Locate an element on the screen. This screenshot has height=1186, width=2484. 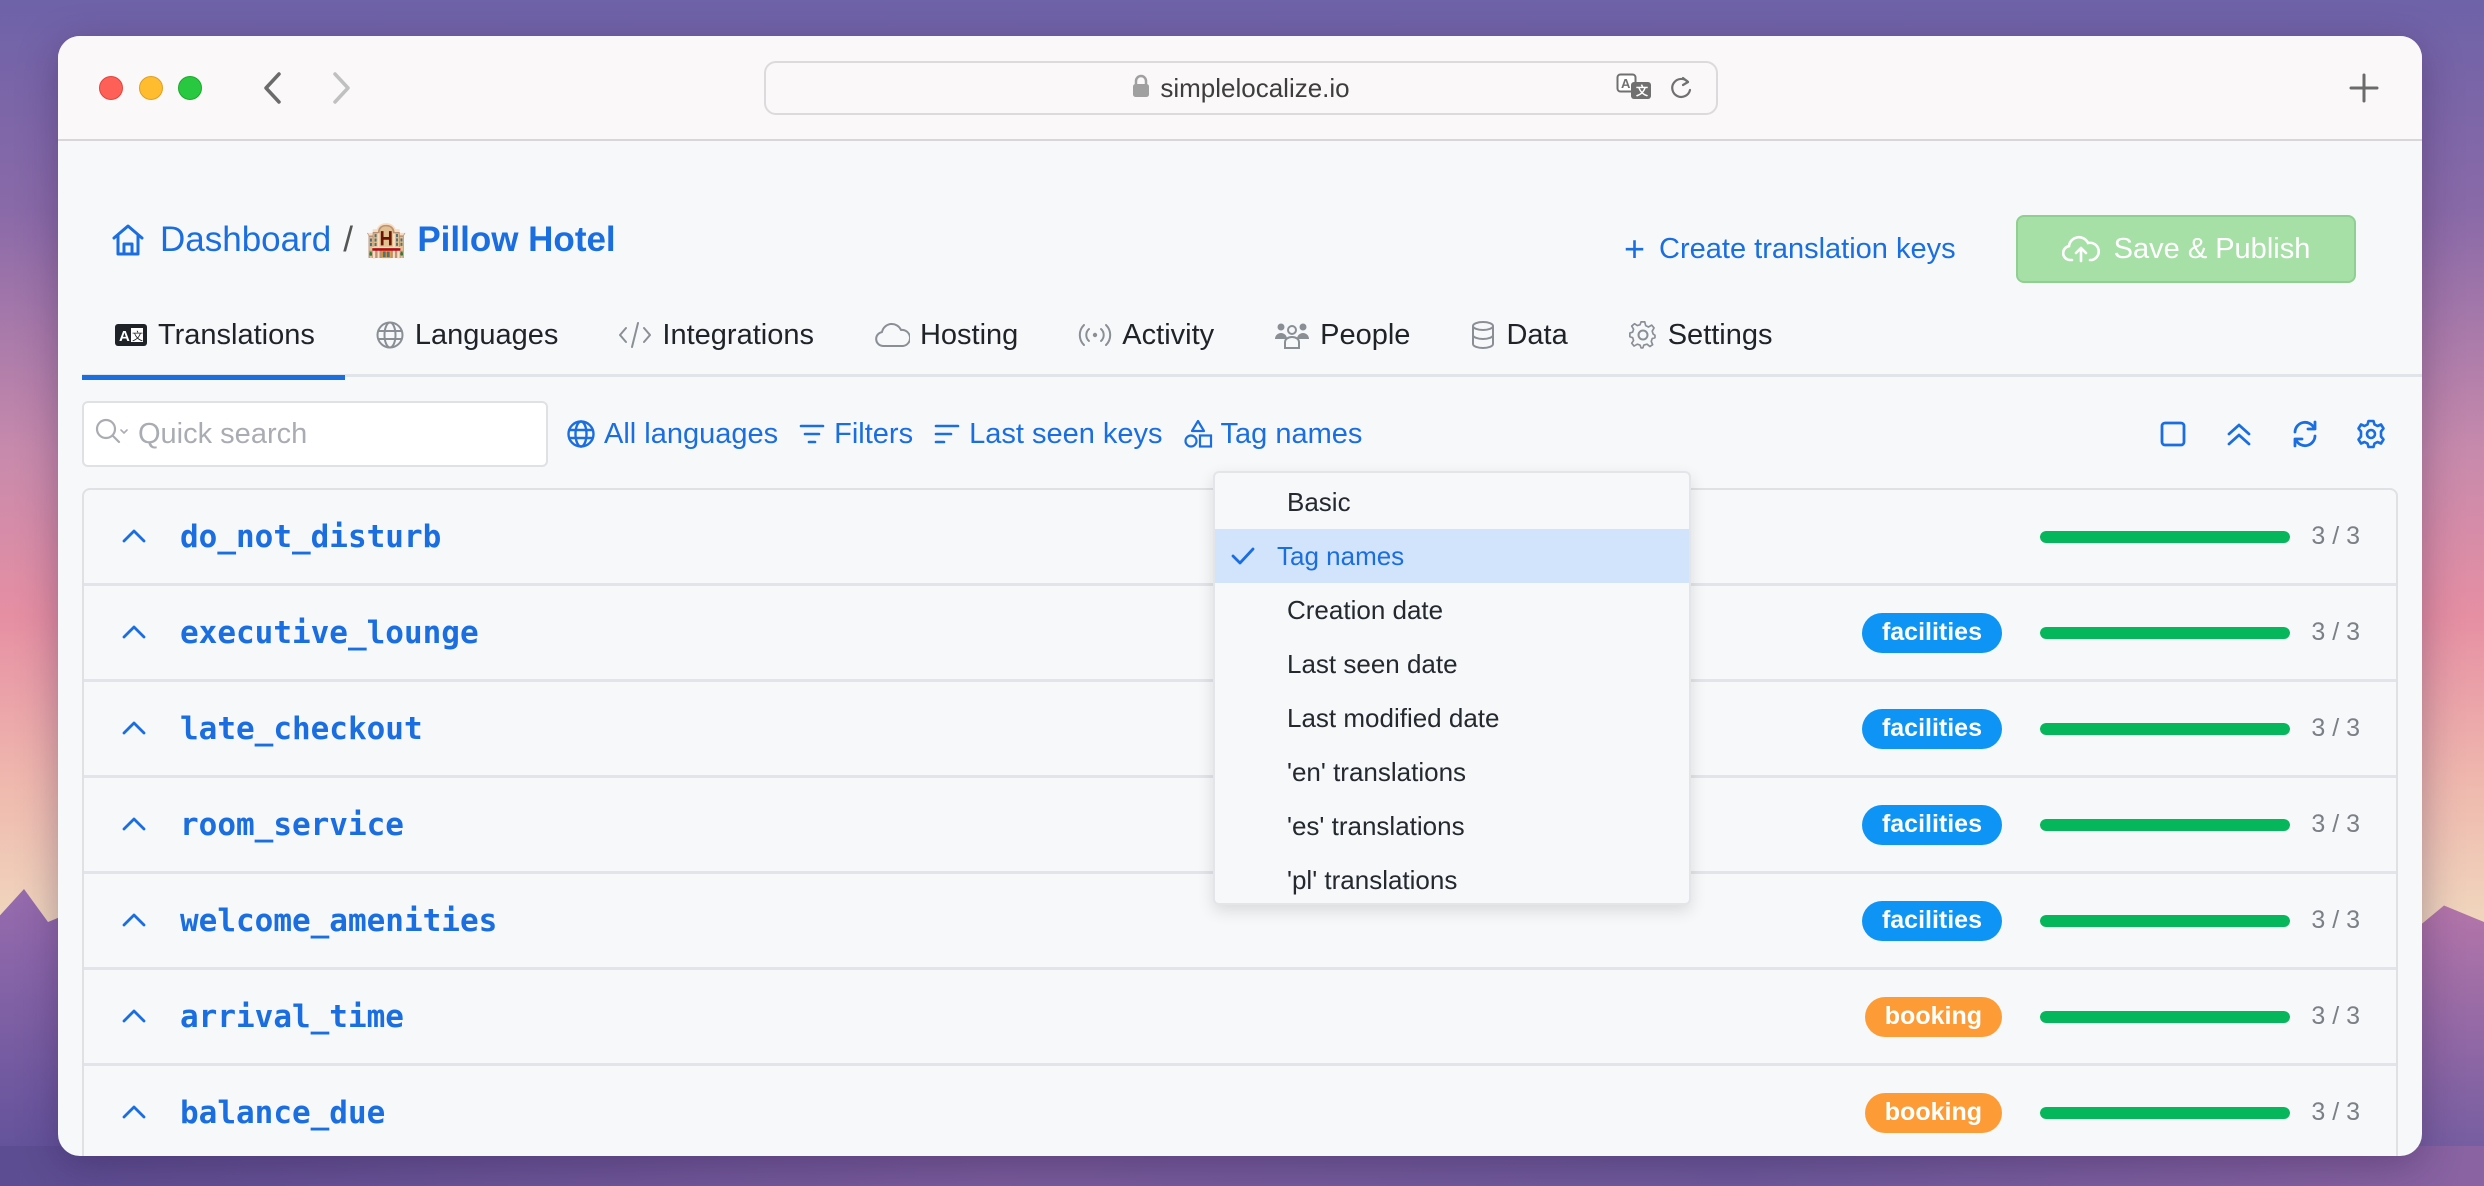
translation-key-row: arrival_time booking 3 / 3 is located at coordinates (1240, 1018).